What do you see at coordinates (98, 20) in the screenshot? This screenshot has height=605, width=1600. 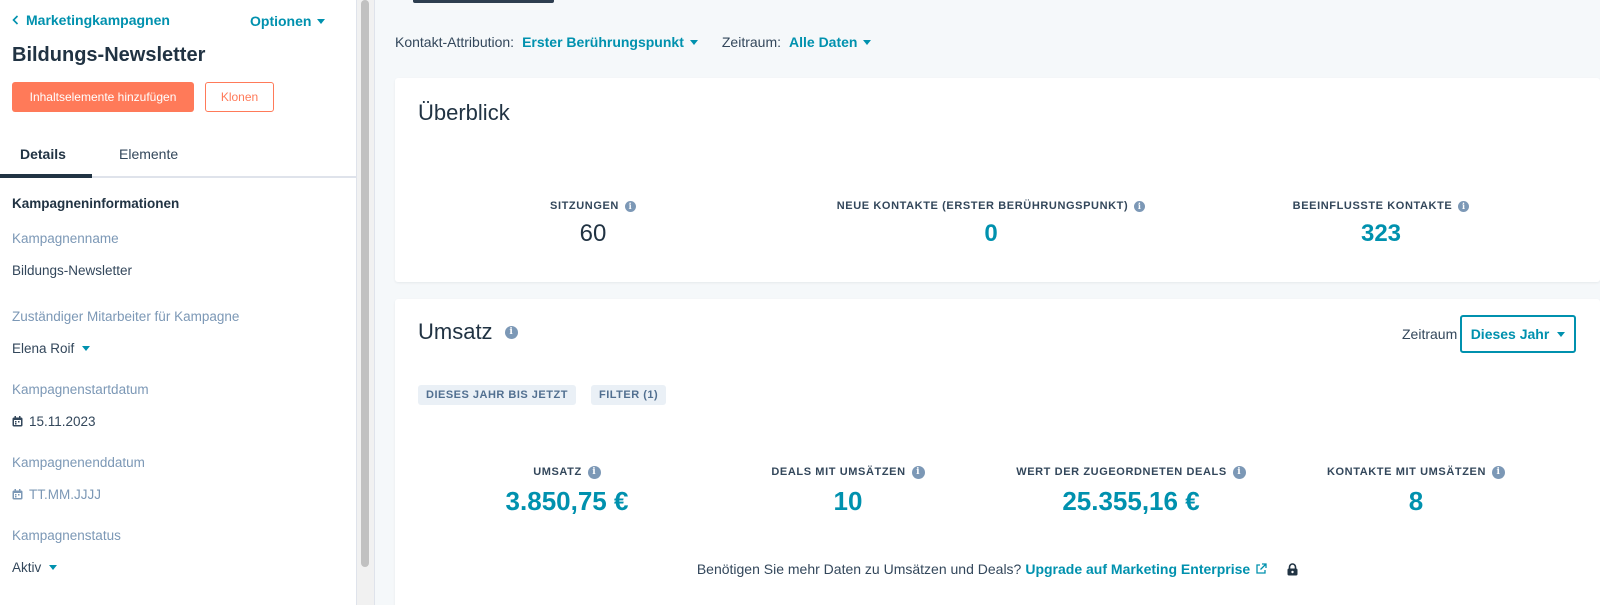 I see `back-link-label: Marketingkampagnen` at bounding box center [98, 20].